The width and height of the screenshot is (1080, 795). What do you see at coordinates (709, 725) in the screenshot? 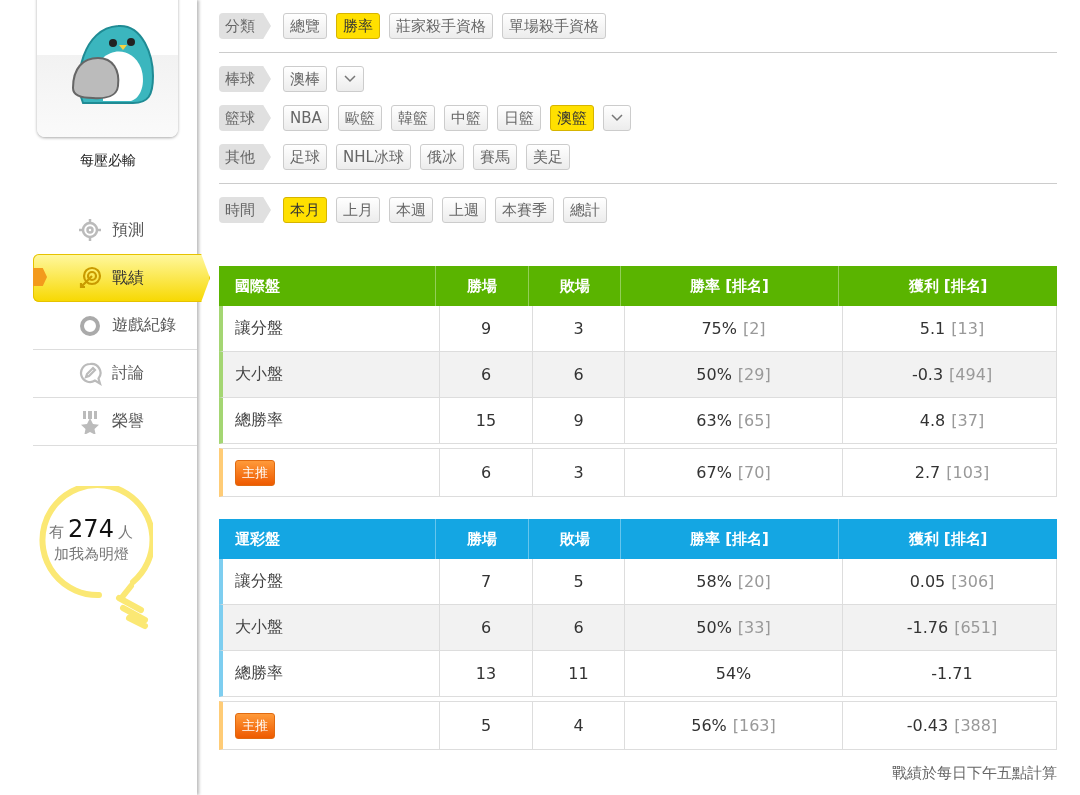
I see `table-cell: 56%` at bounding box center [709, 725].